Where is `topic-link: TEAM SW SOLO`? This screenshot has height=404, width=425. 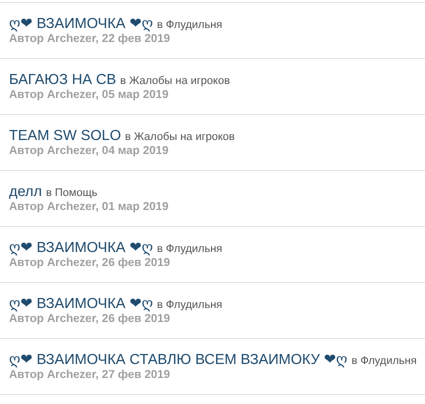
topic-link: TEAM SW SOLO is located at coordinates (65, 136).